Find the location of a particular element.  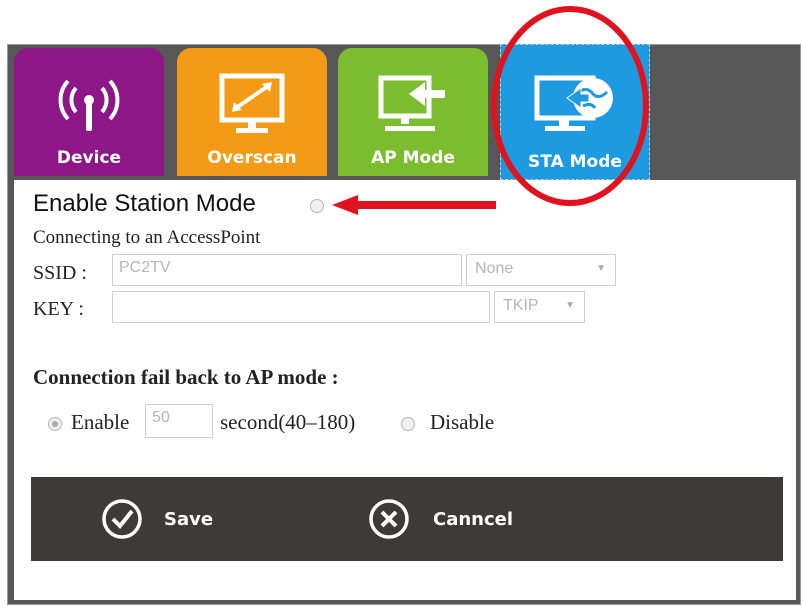

cancel-button: Canncel is located at coordinates (468, 519).